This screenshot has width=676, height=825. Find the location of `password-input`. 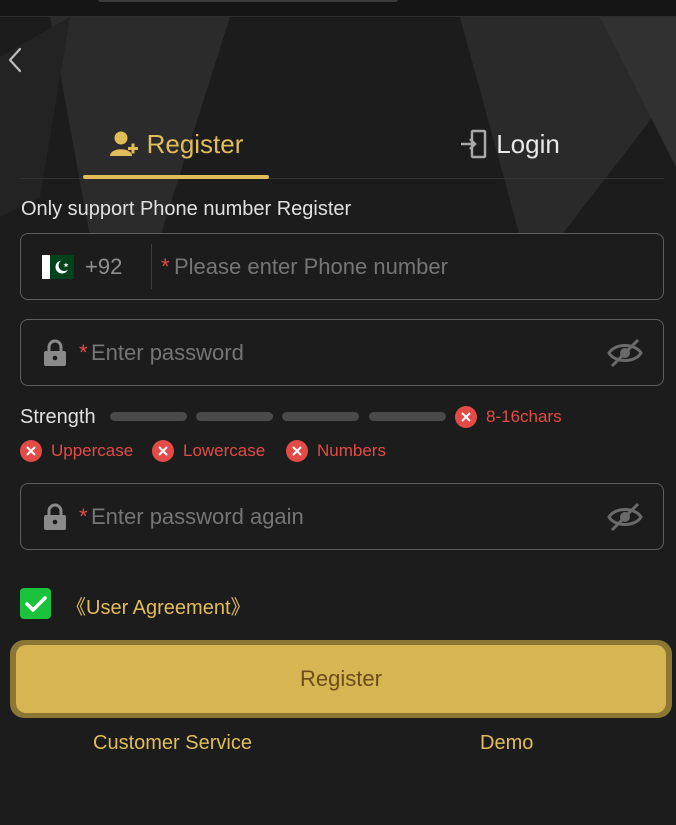

password-input is located at coordinates (341, 352).